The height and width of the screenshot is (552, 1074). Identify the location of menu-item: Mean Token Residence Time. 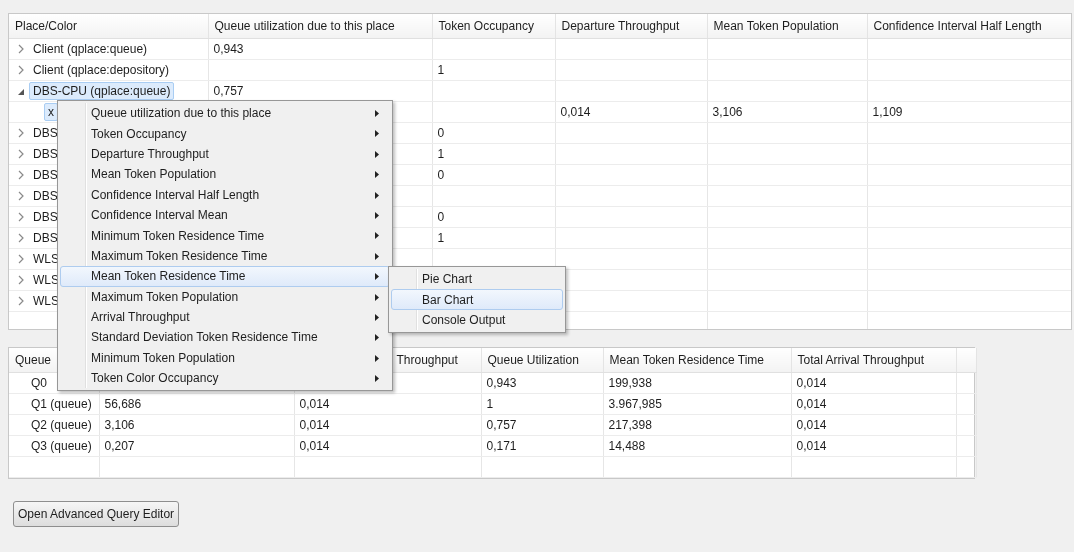
(225, 276).